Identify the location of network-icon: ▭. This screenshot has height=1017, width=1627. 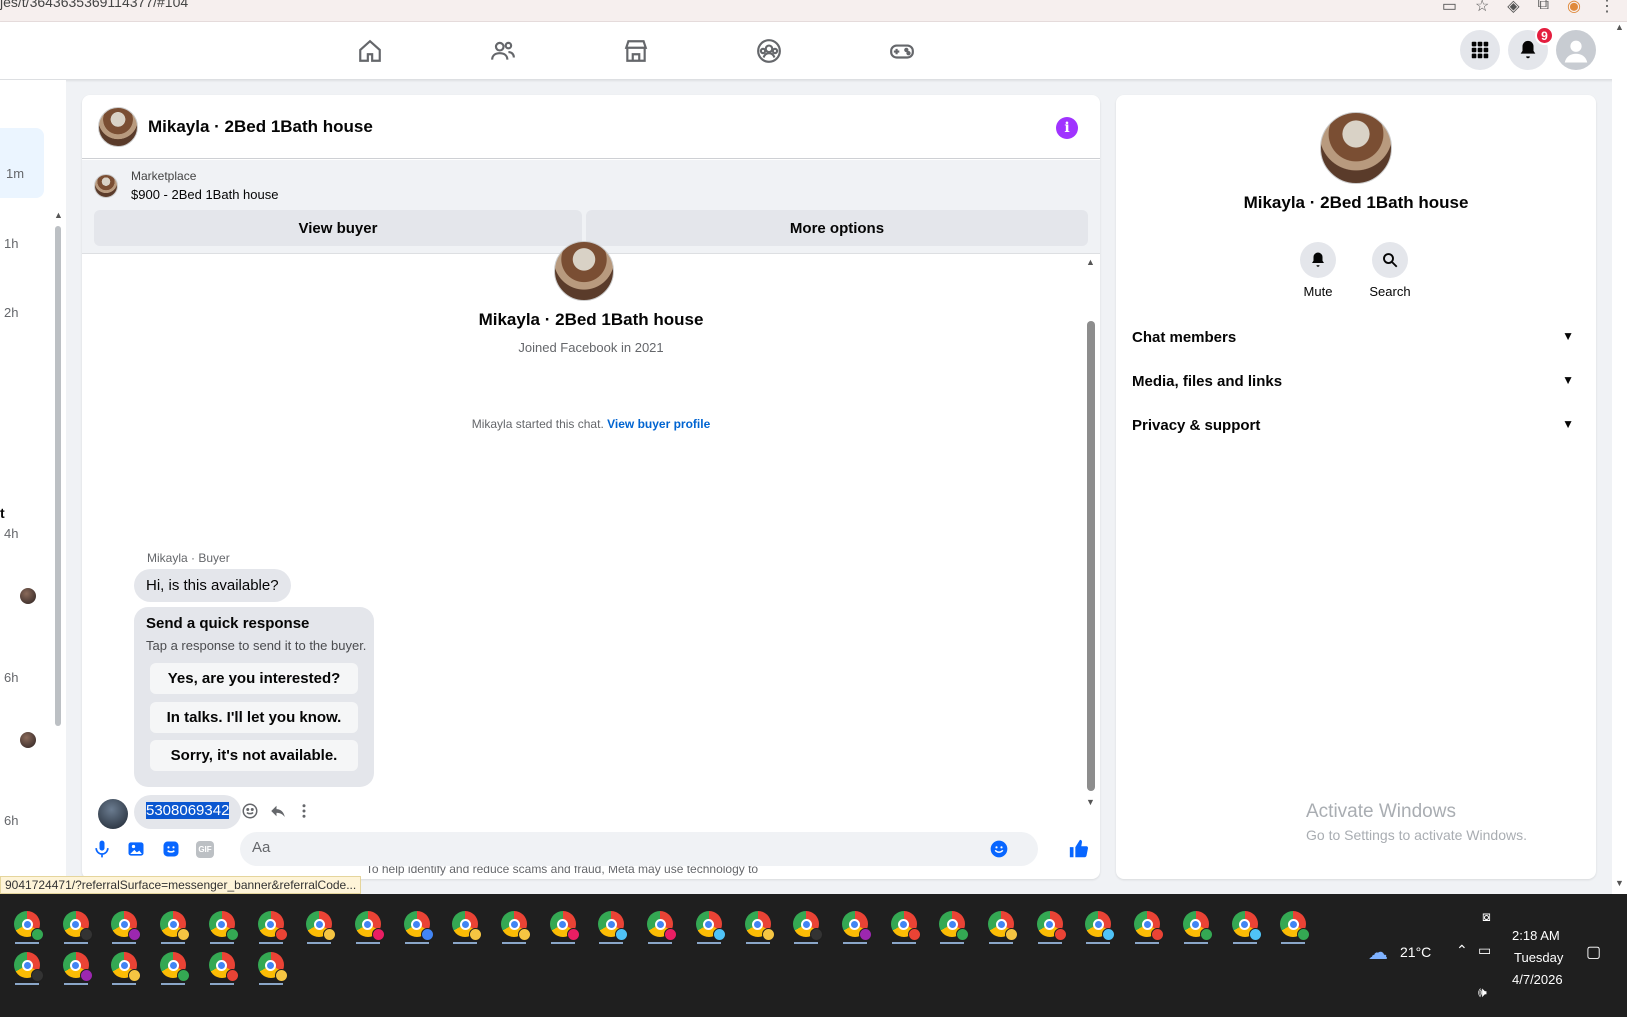
(1484, 950).